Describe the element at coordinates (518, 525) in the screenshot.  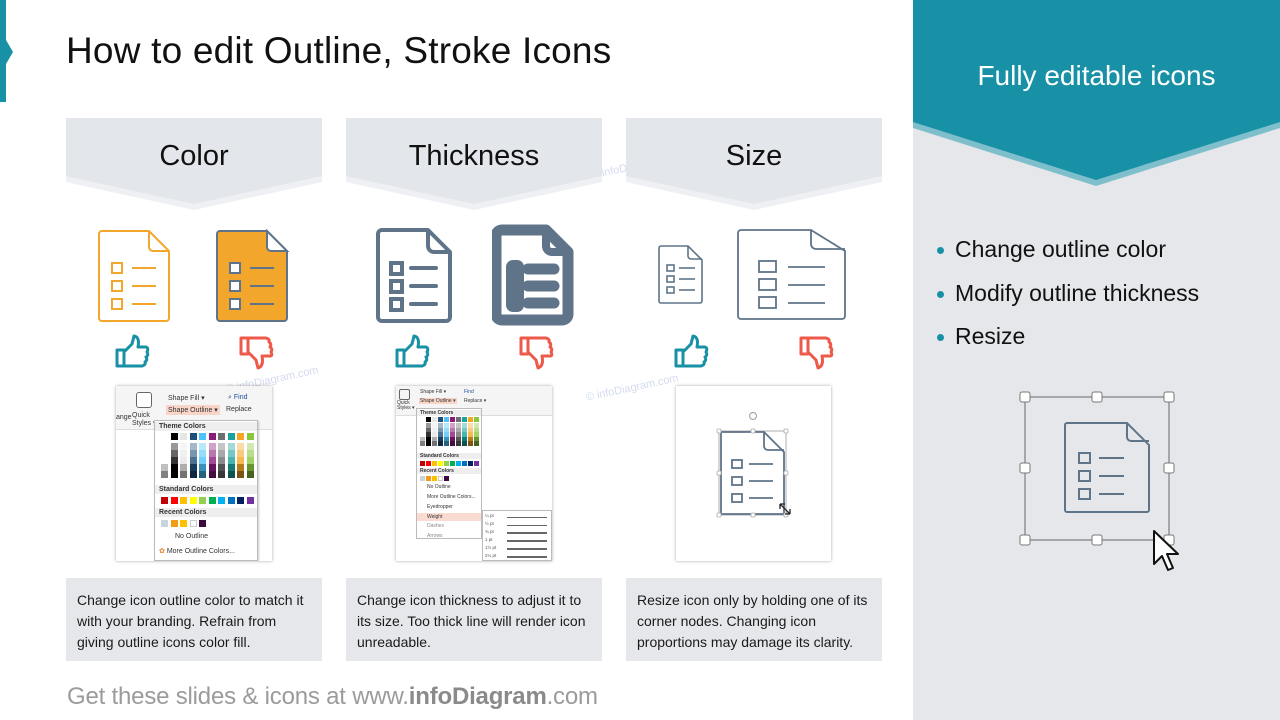
I see `weight-option-row: ½ pt` at that location.